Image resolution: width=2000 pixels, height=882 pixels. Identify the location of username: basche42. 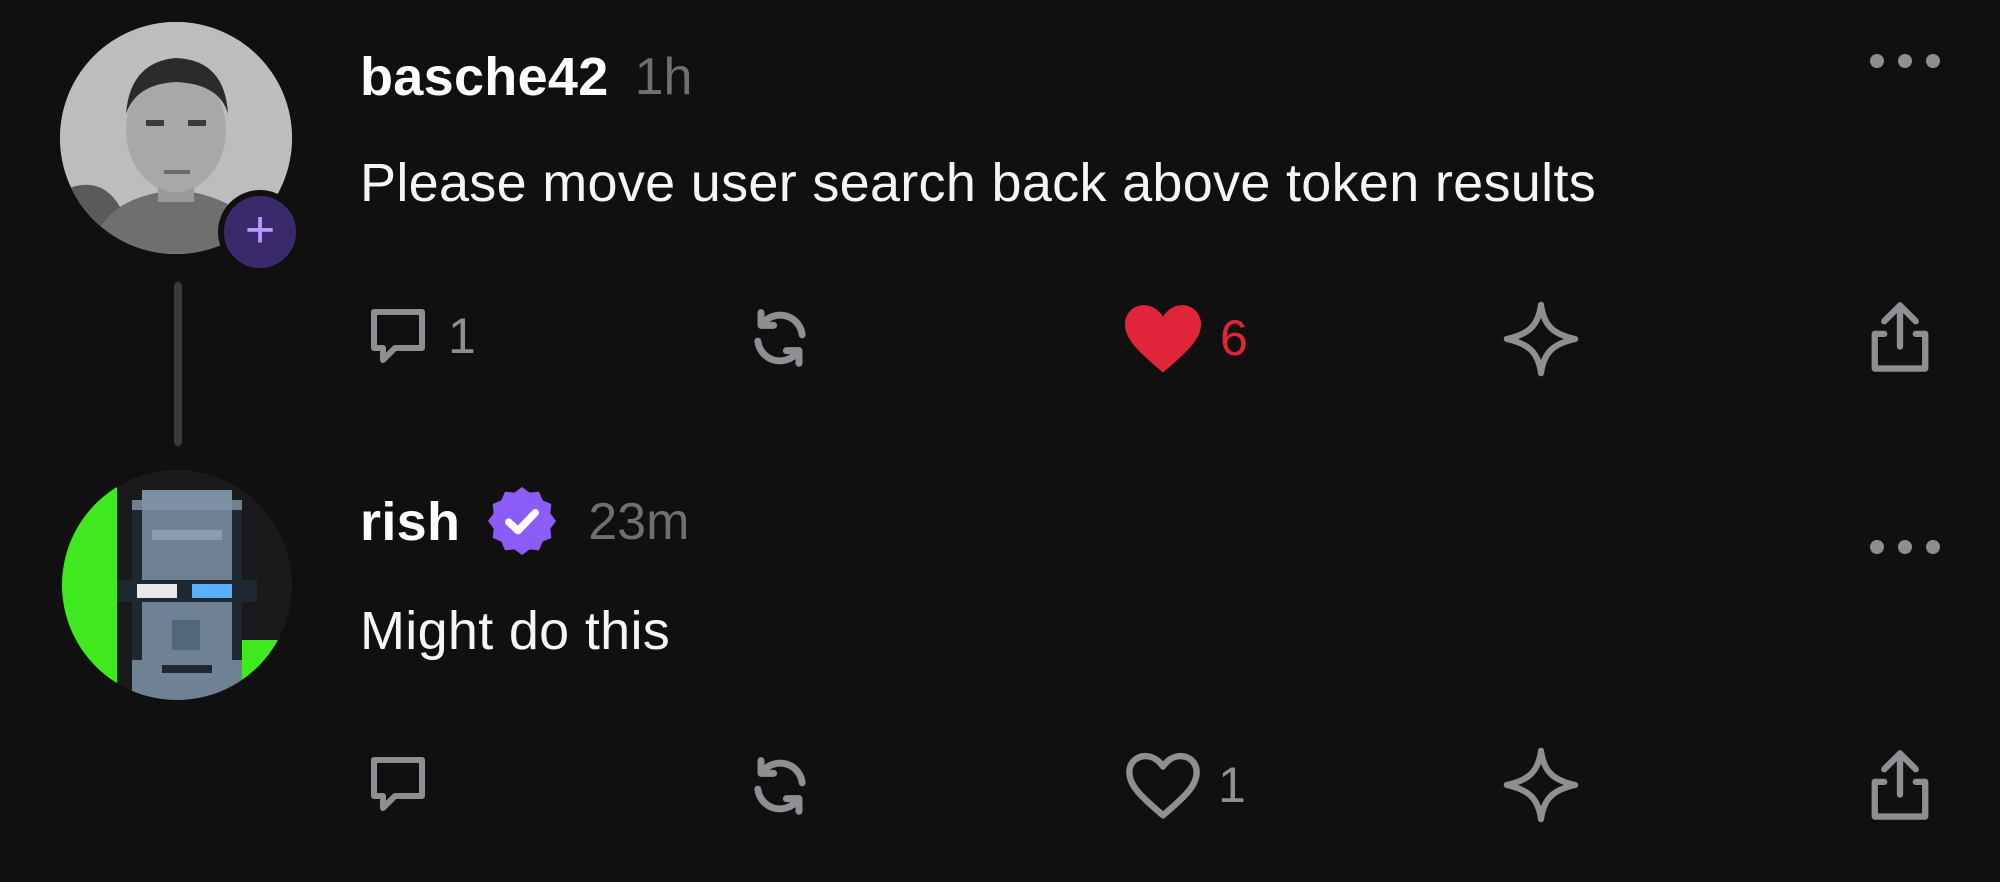
(484, 77).